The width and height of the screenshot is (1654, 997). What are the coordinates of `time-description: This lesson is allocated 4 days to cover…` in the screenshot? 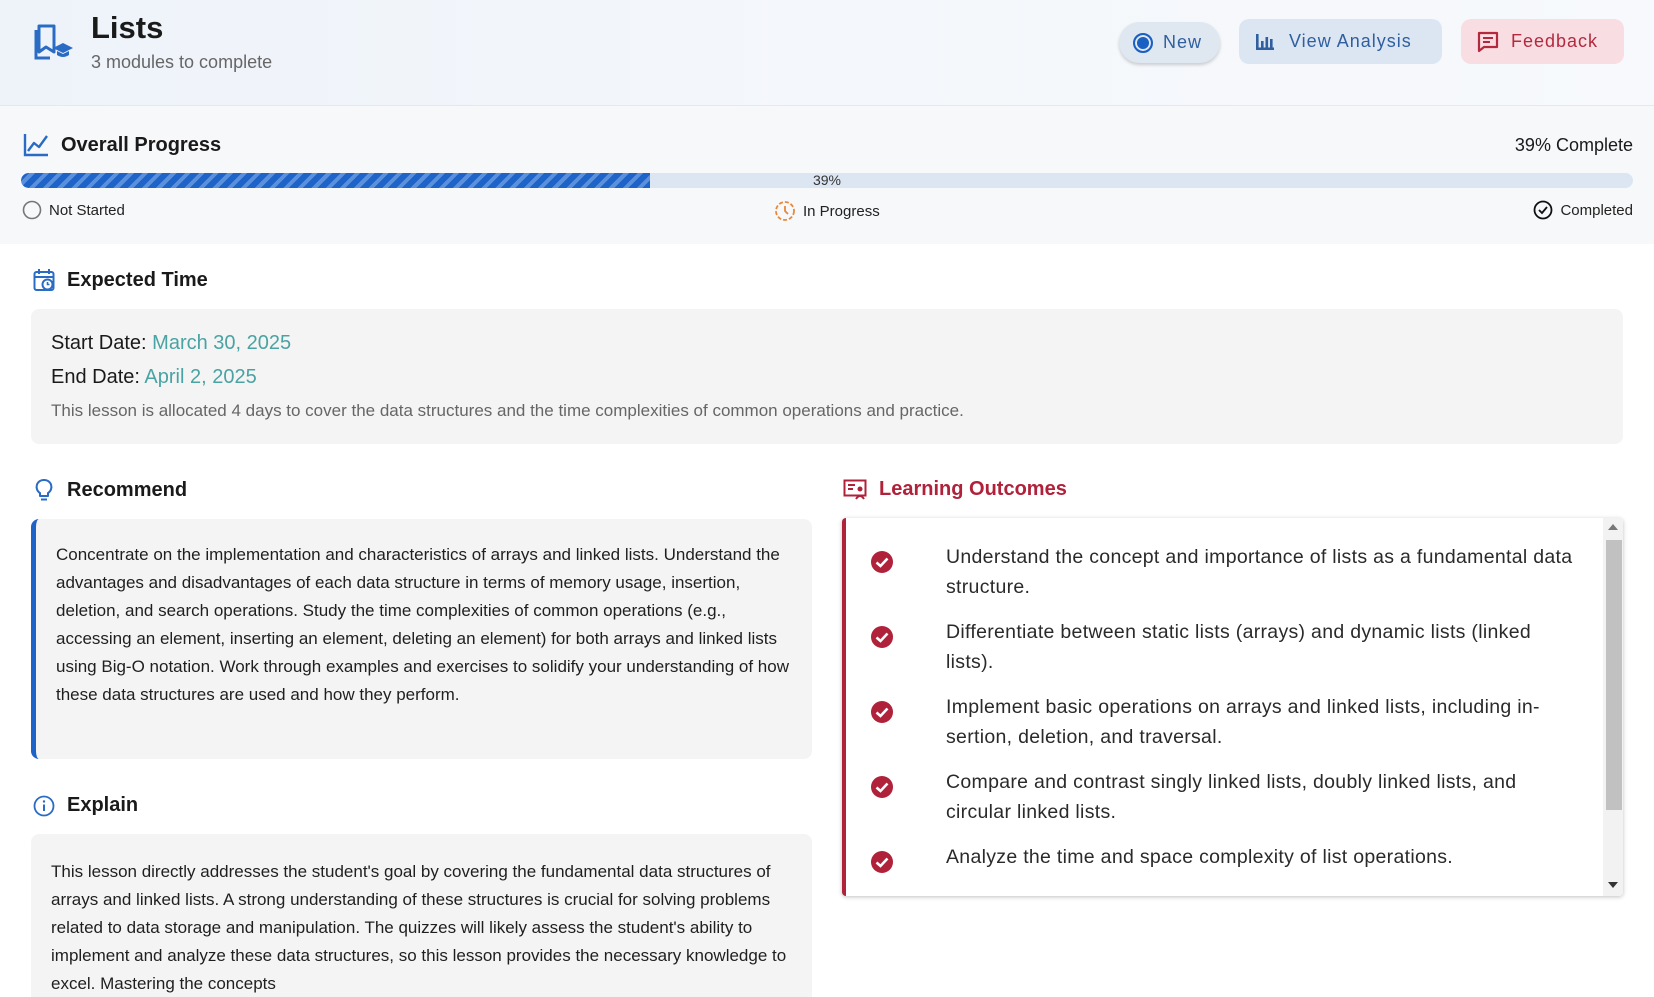 It's located at (507, 410).